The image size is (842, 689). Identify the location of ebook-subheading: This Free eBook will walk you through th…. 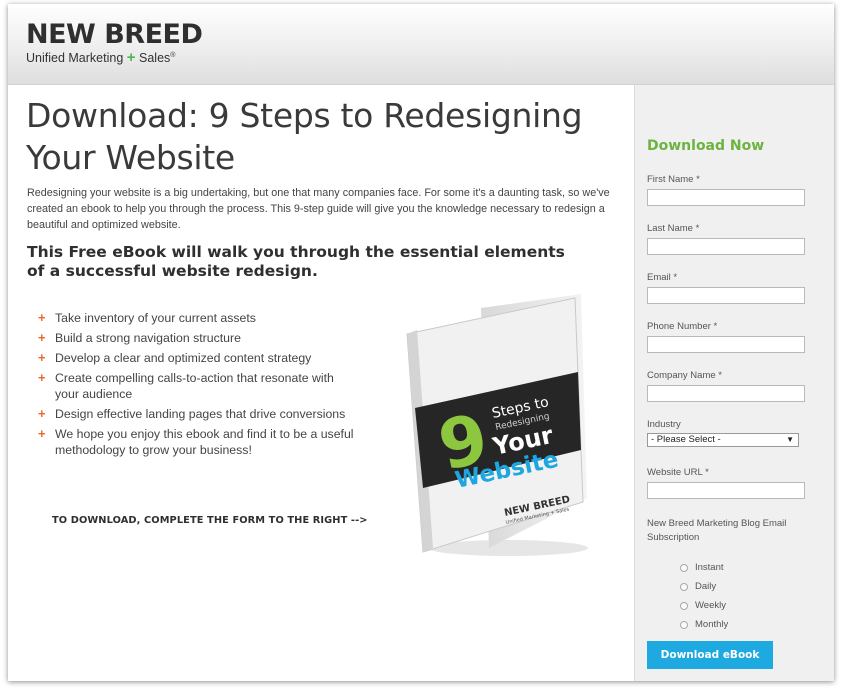
(296, 261).